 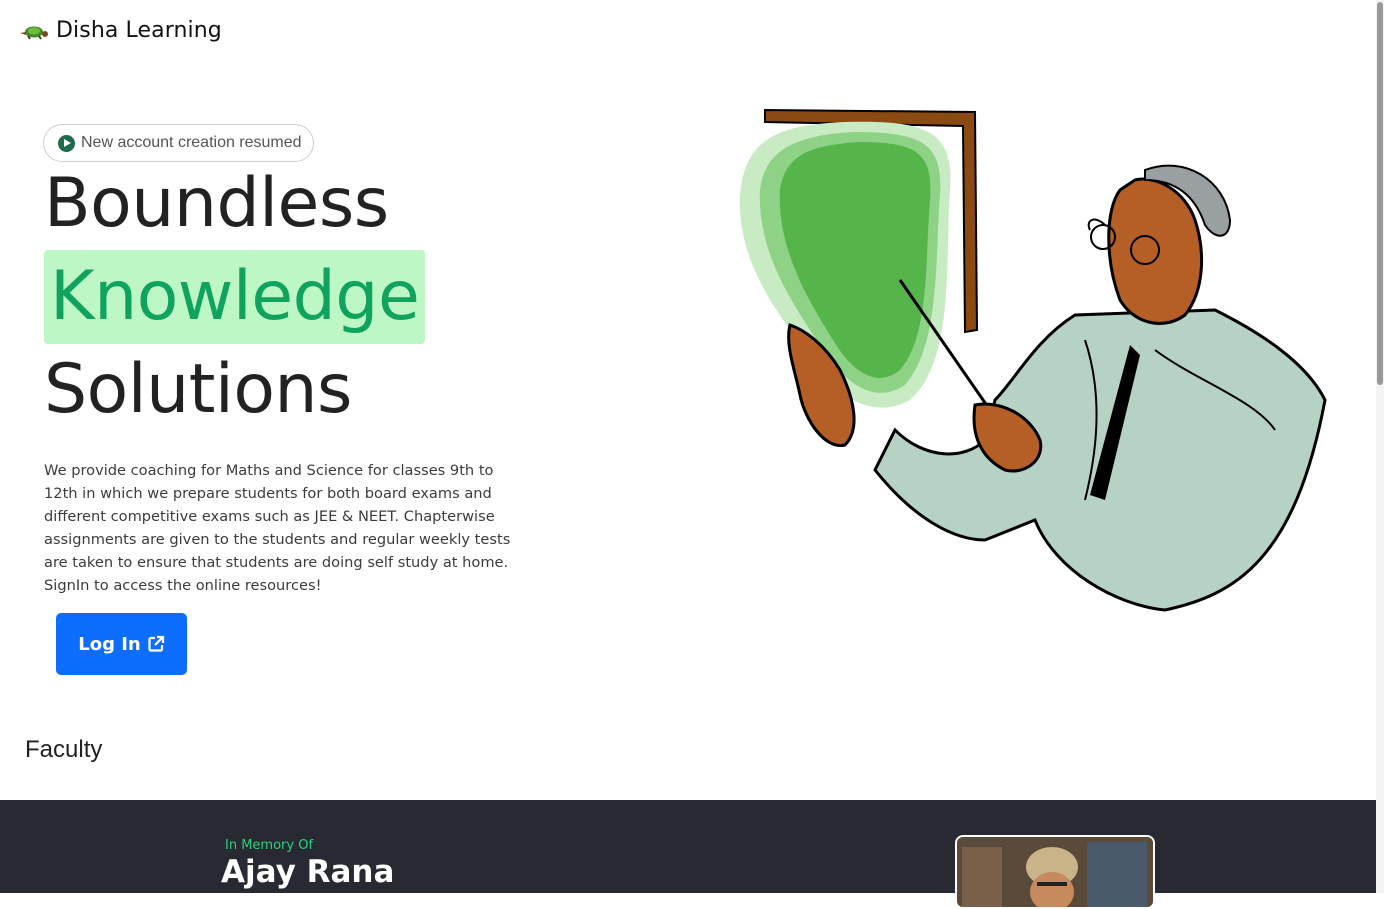 I want to click on memorial-name: Ajay Rana, so click(x=308, y=872).